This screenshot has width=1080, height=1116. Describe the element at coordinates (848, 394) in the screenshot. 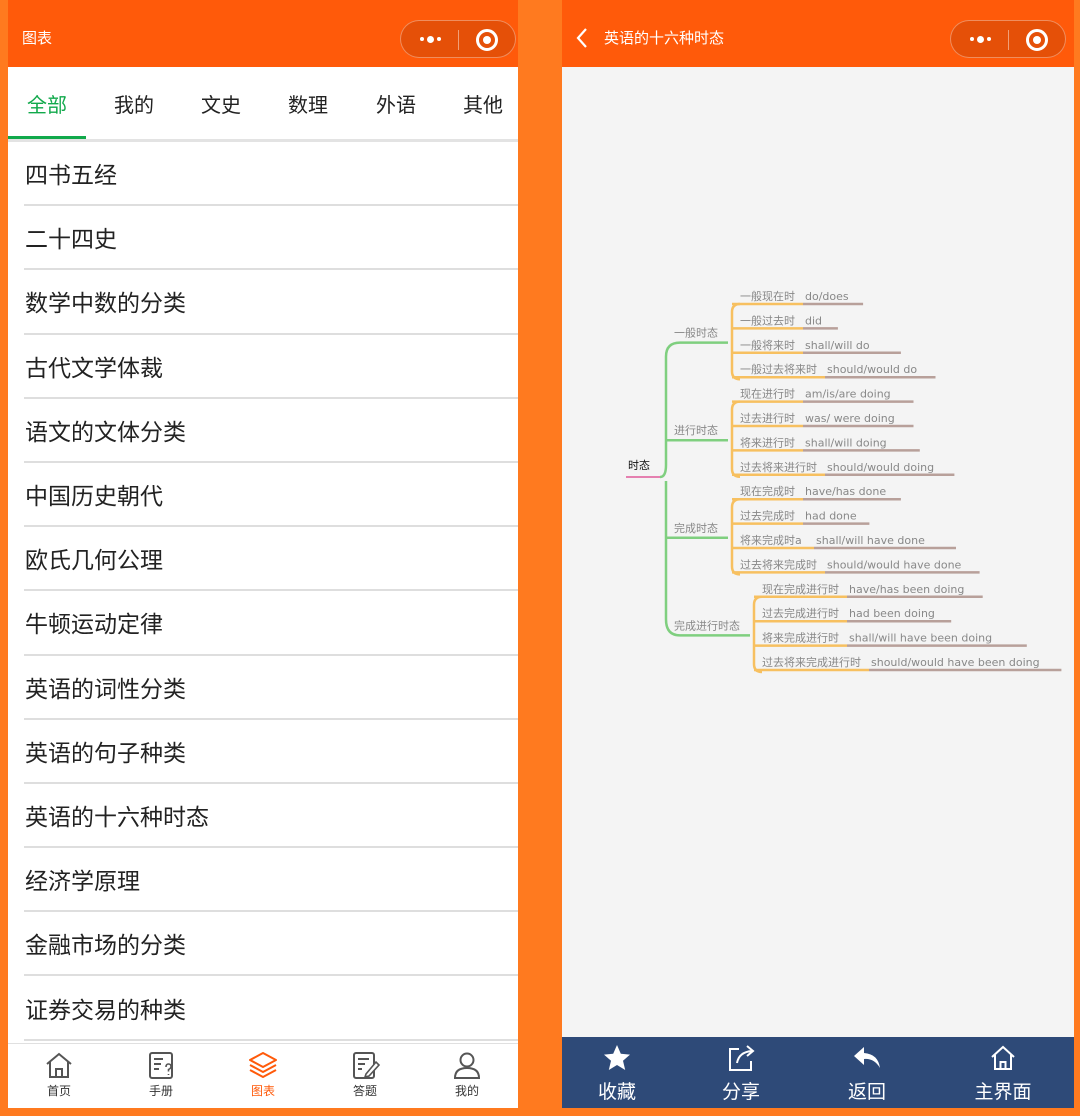

I see `tense-form: am/is/are doing` at that location.